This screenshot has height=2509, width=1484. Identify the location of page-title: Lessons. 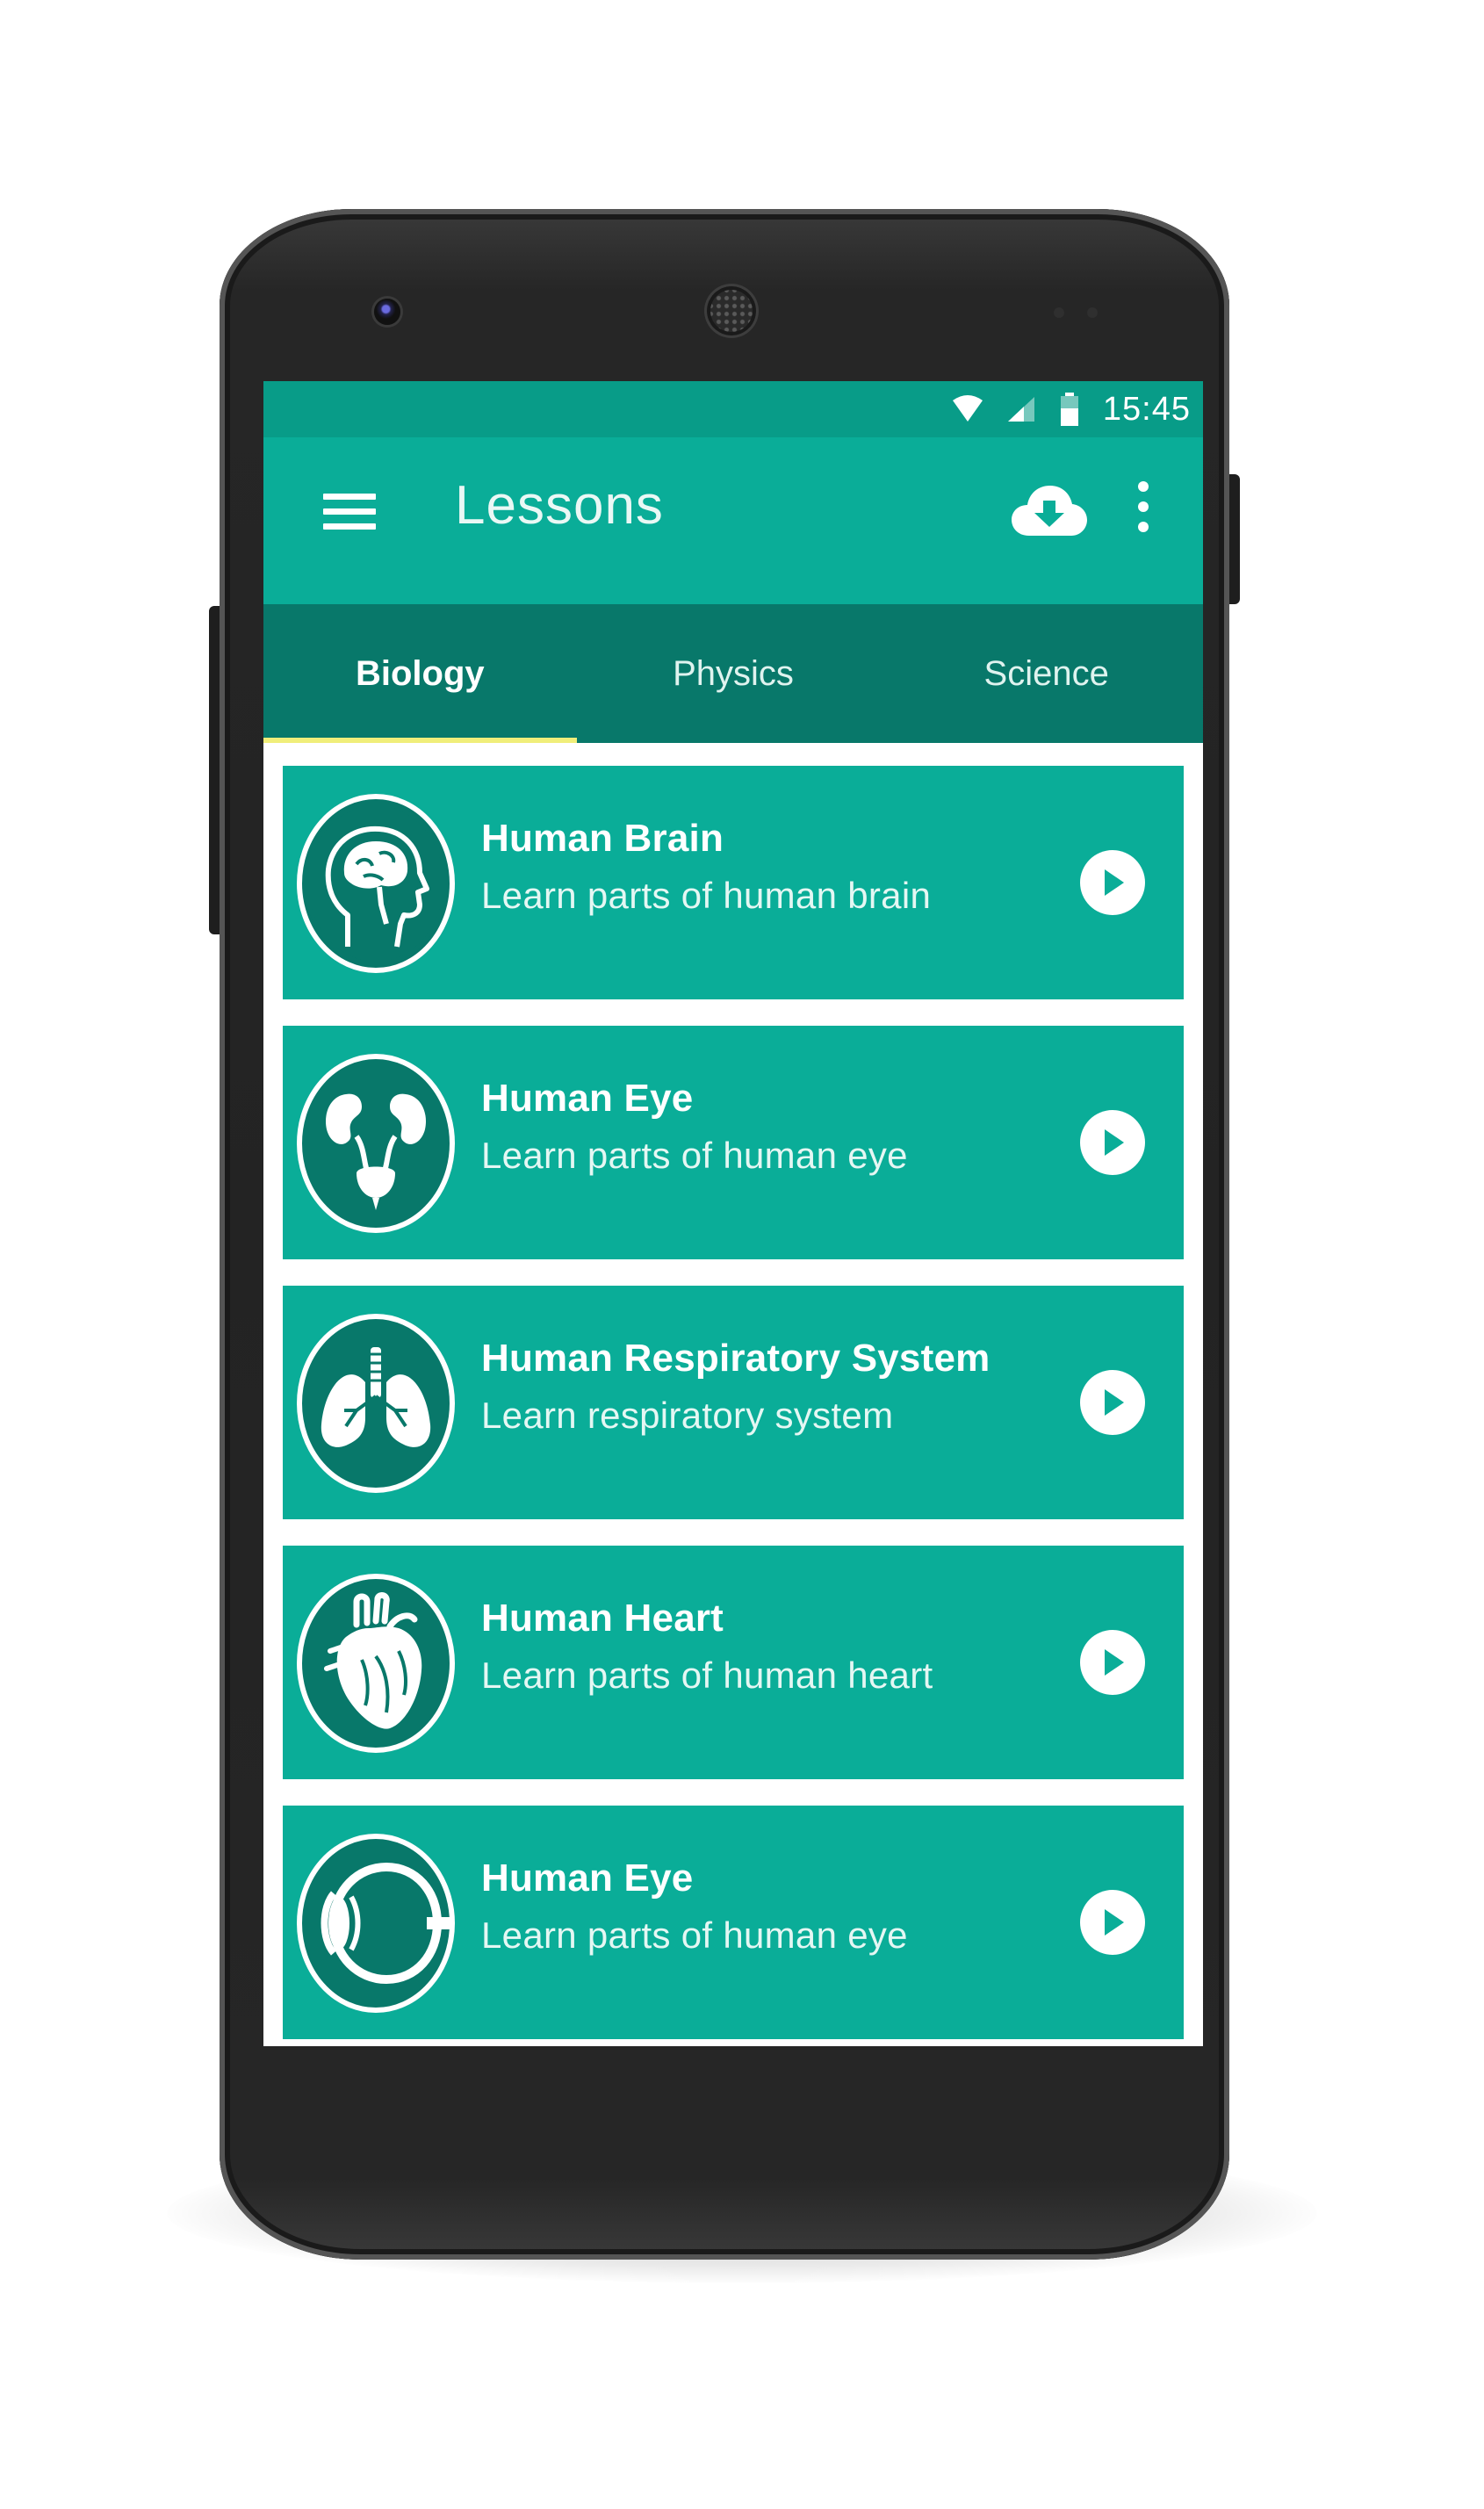
(559, 505).